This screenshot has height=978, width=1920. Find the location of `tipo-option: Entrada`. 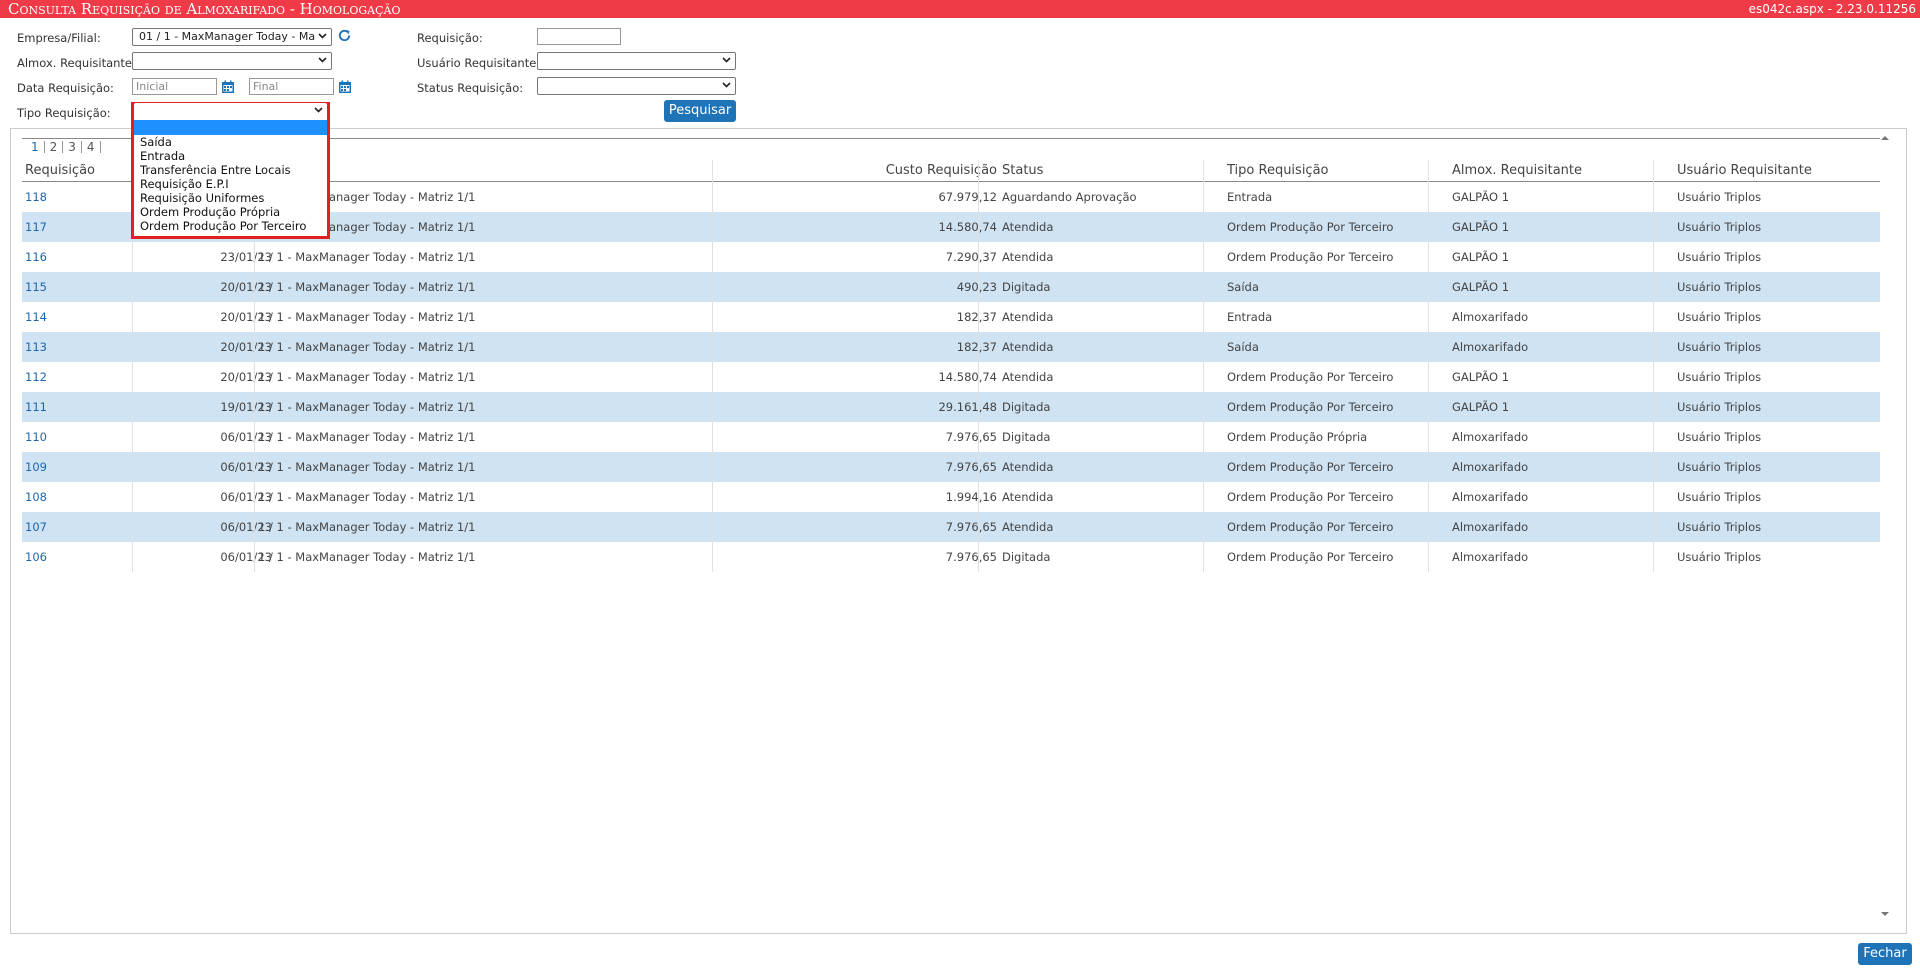

tipo-option: Entrada is located at coordinates (230, 156).